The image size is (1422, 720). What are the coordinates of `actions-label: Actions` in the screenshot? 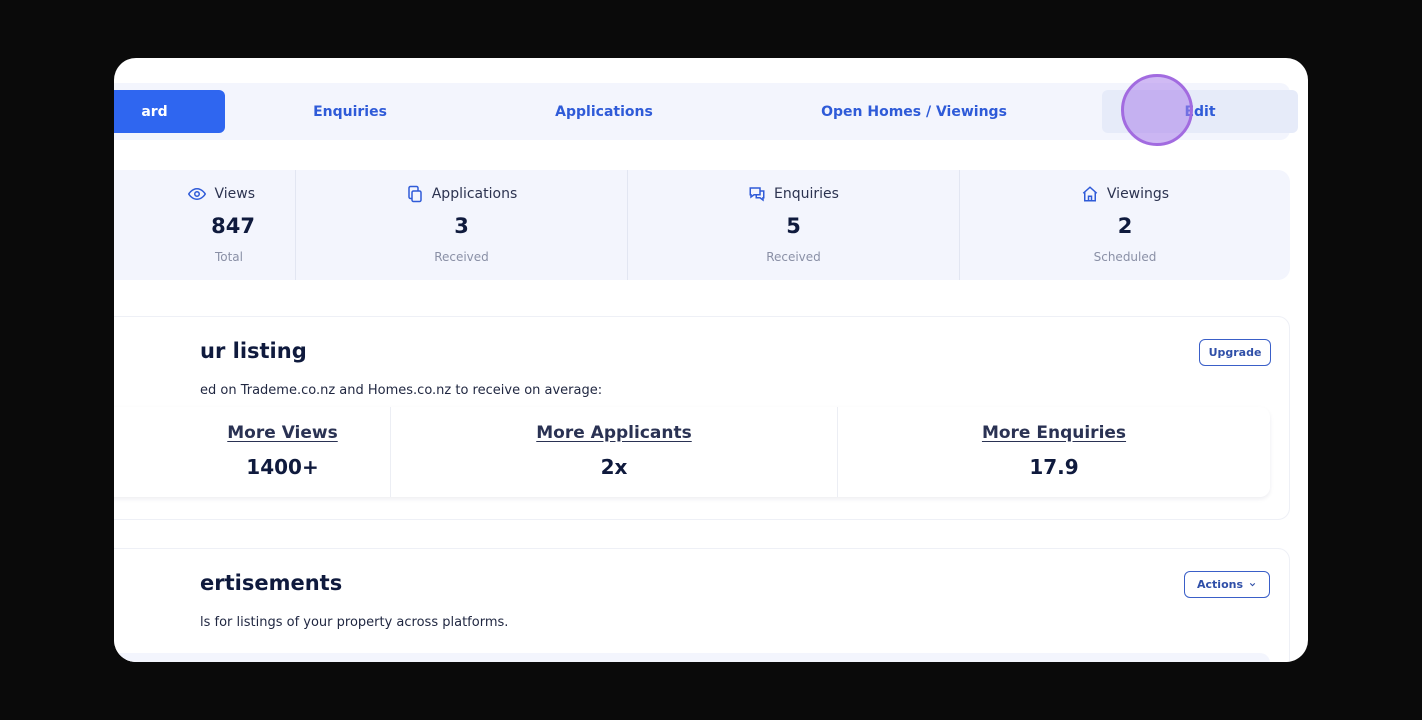 It's located at (1220, 584).